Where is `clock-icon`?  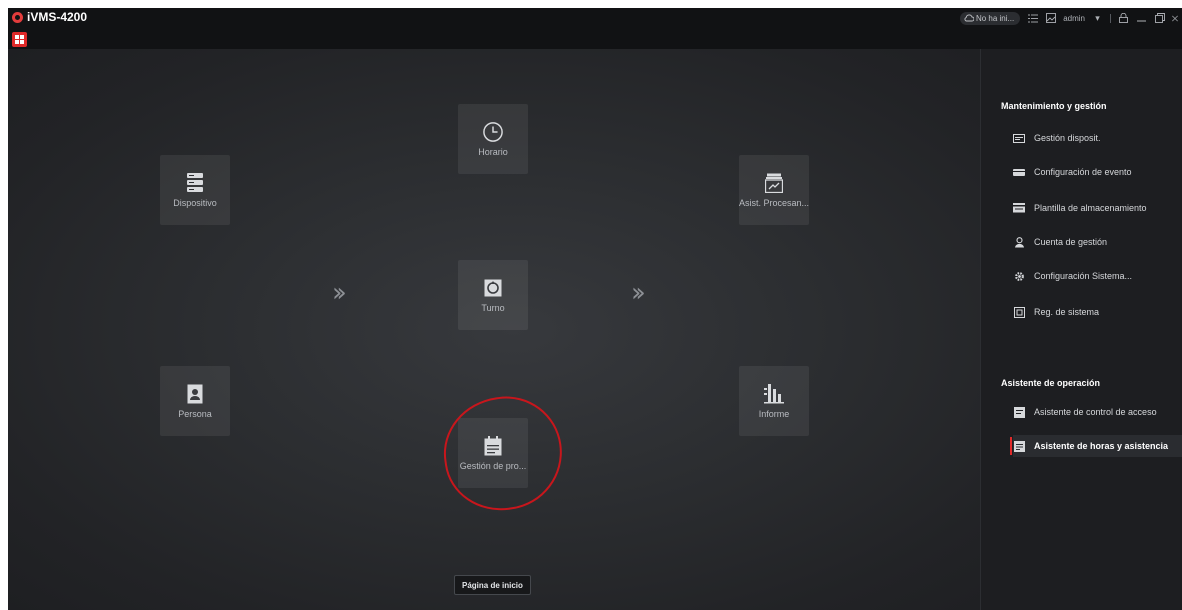
clock-icon is located at coordinates (493, 131).